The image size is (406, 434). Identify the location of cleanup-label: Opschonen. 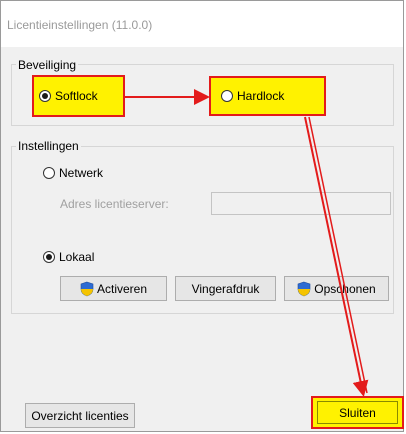
(345, 288).